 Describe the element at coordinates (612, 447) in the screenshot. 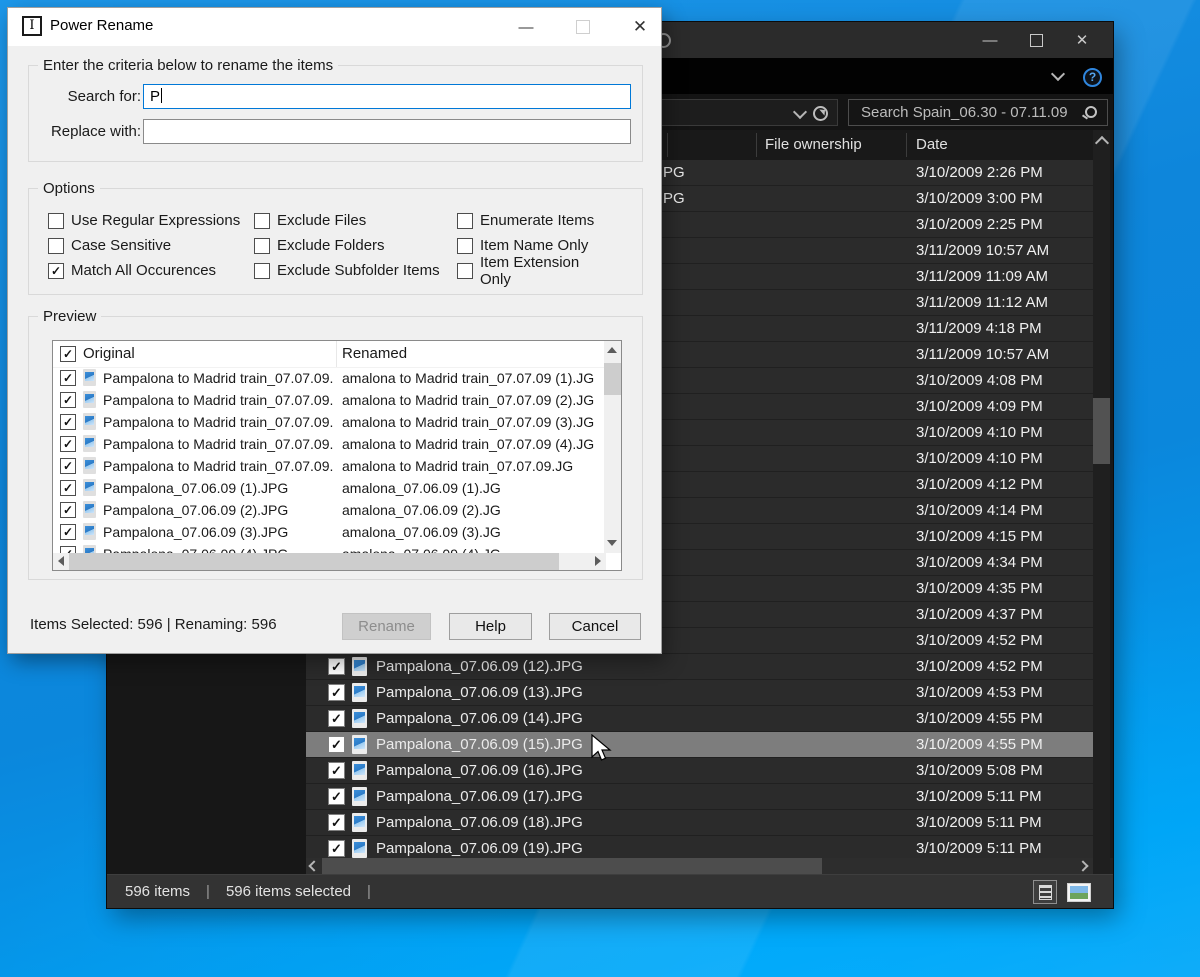

I see `preview-vertical-scrollbar` at that location.